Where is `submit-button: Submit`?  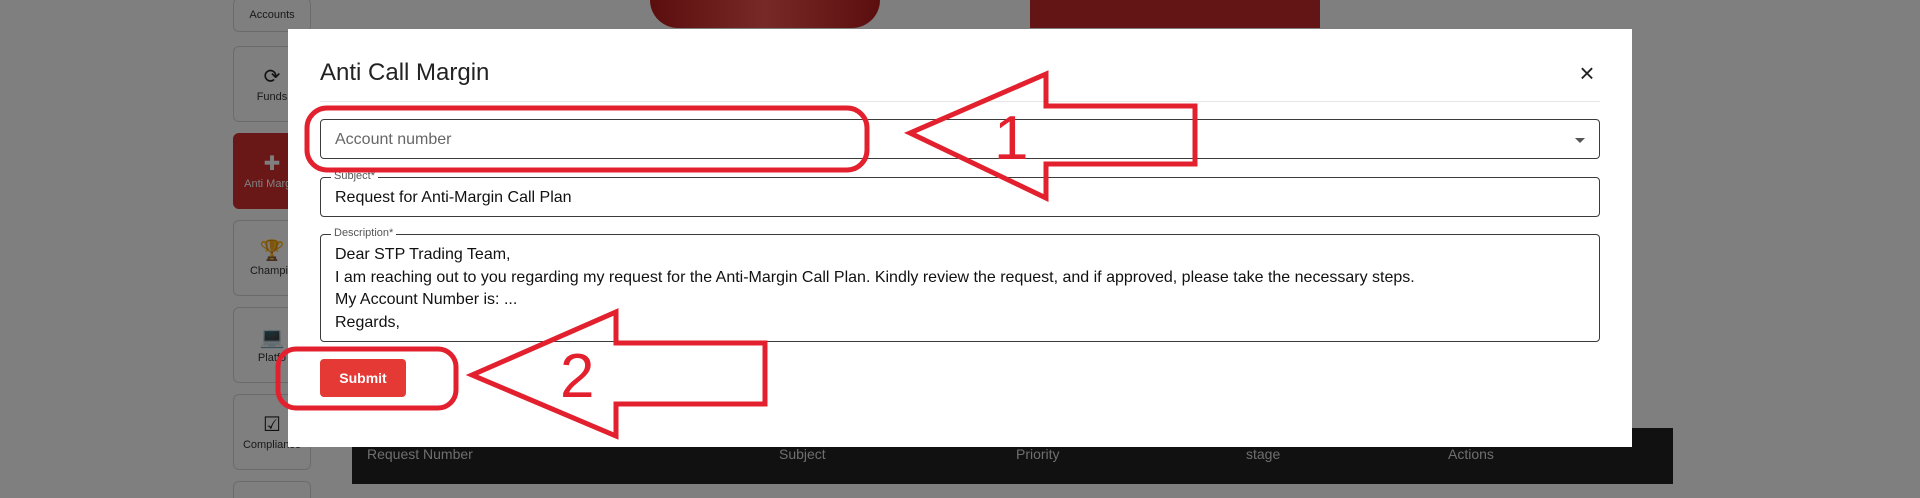 submit-button: Submit is located at coordinates (363, 378).